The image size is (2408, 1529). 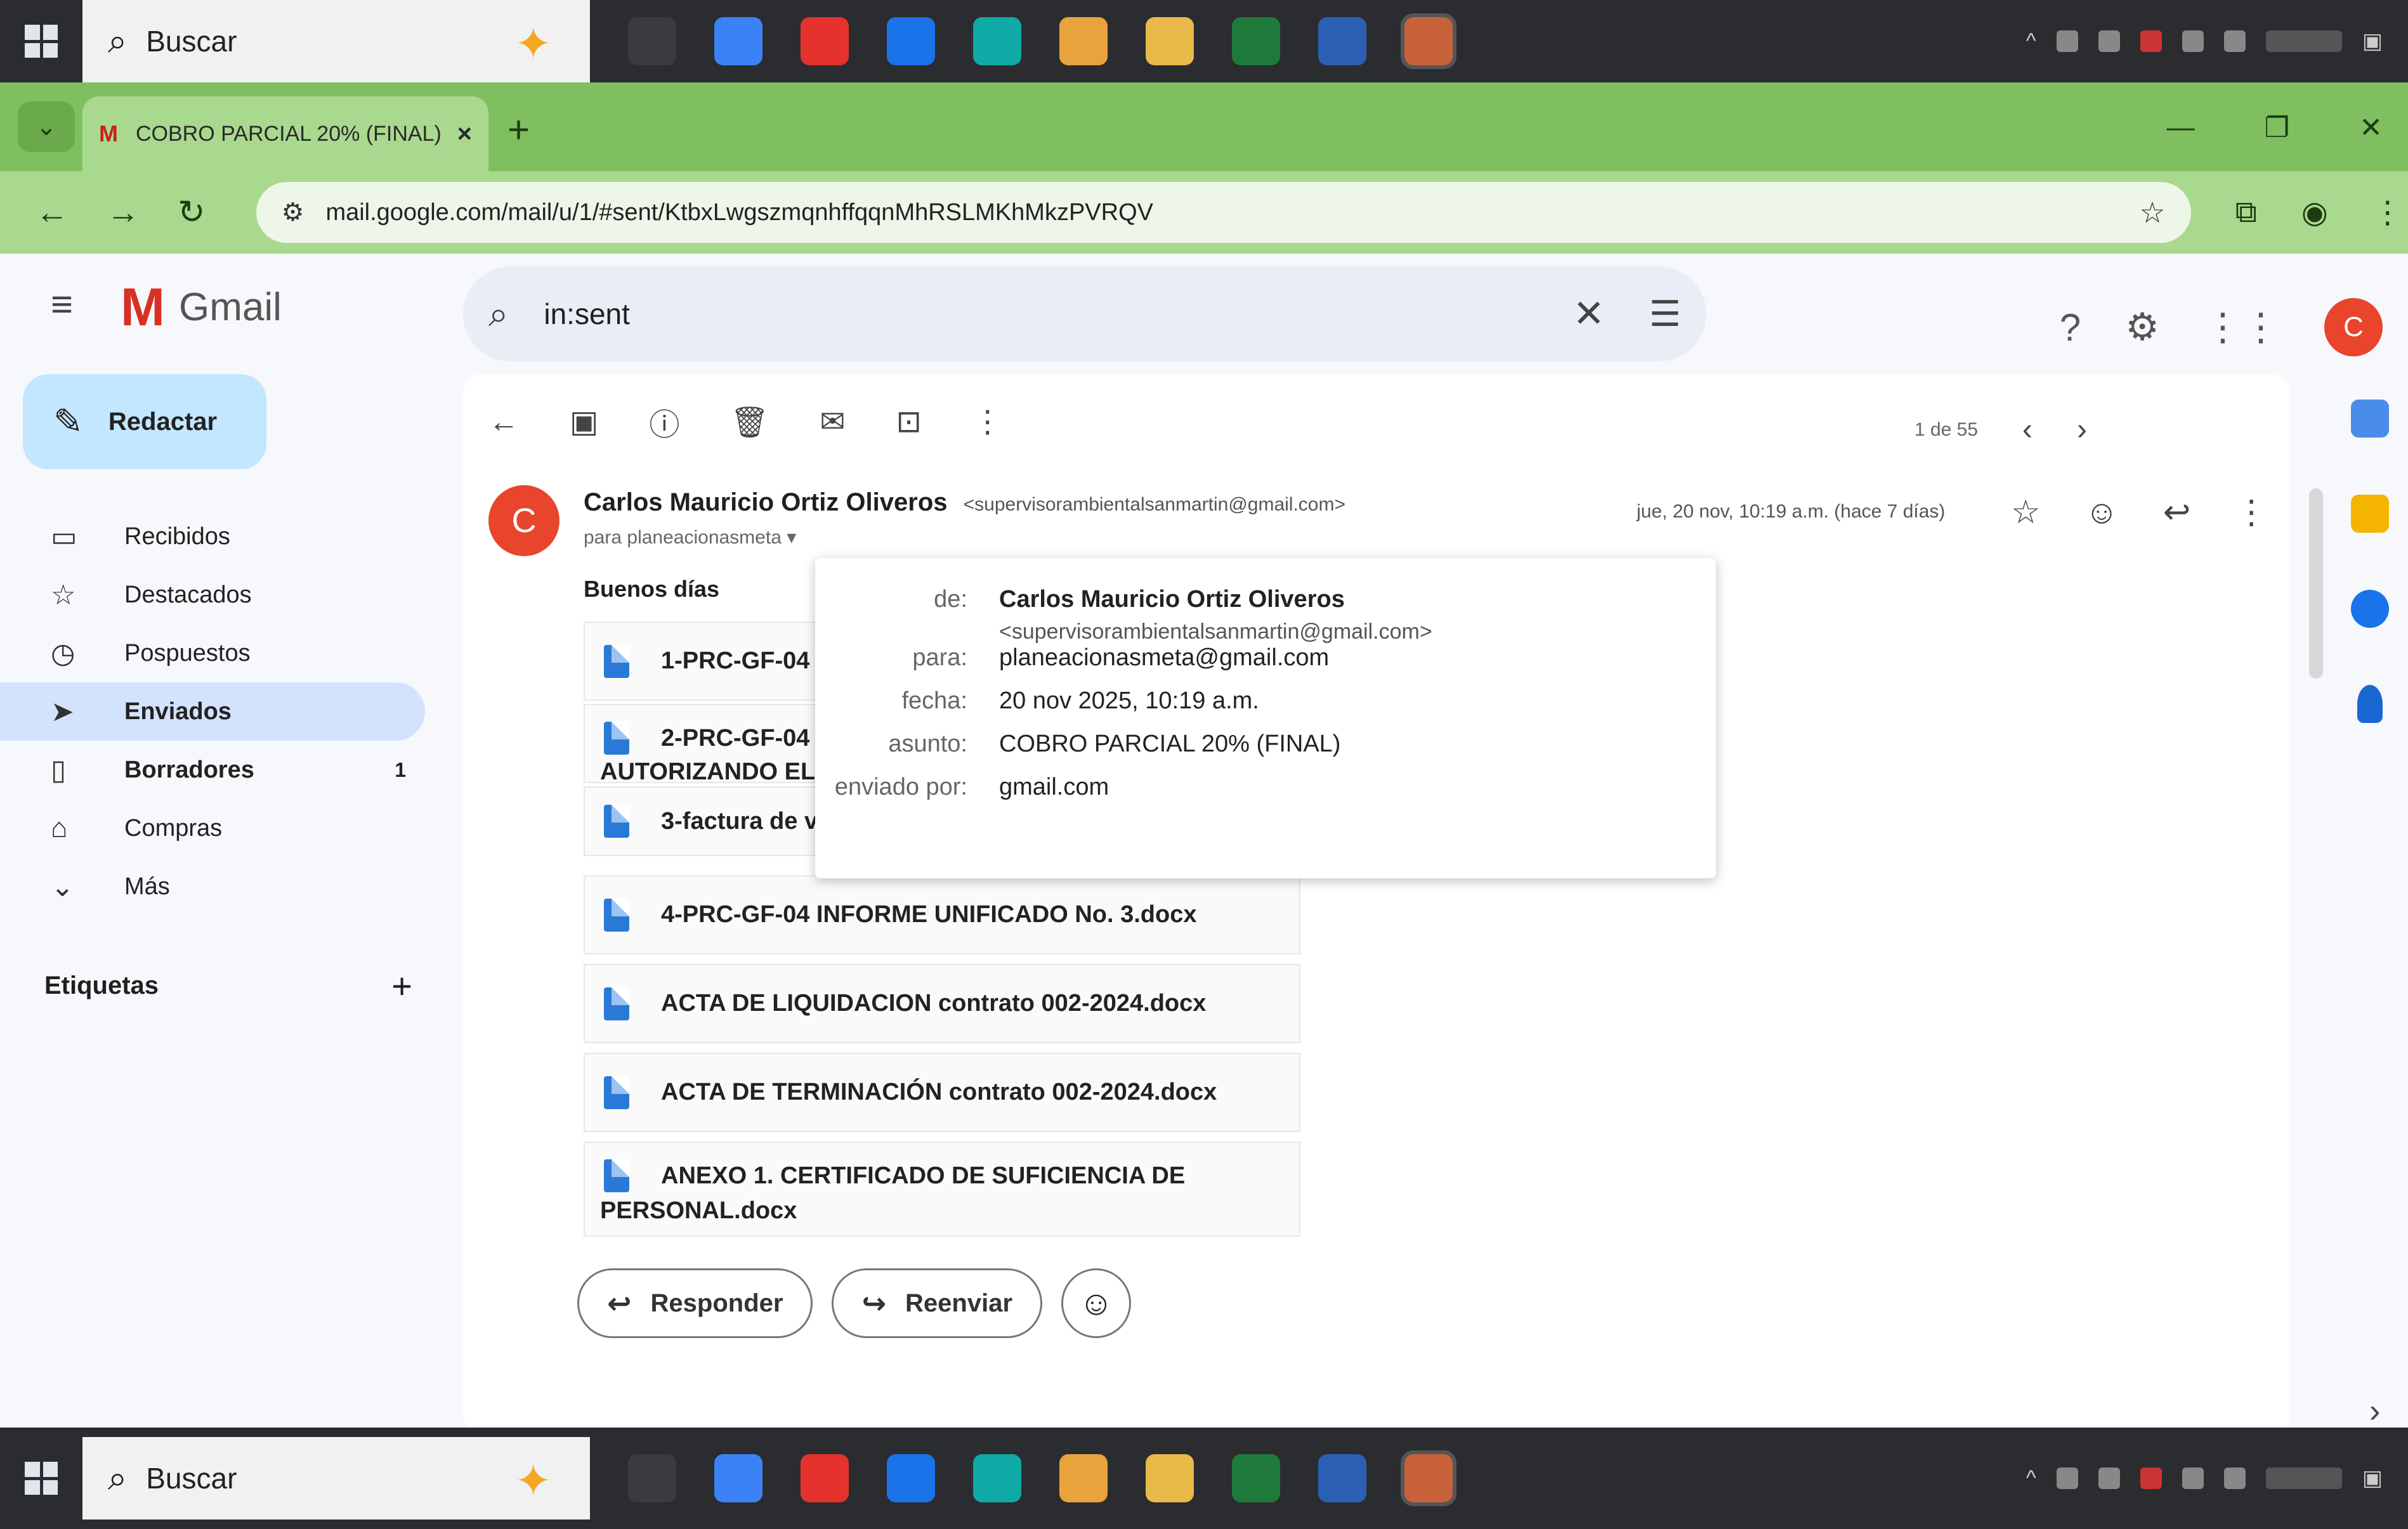 What do you see at coordinates (201, 307) in the screenshot?
I see `gmail-logo: M Gmail` at bounding box center [201, 307].